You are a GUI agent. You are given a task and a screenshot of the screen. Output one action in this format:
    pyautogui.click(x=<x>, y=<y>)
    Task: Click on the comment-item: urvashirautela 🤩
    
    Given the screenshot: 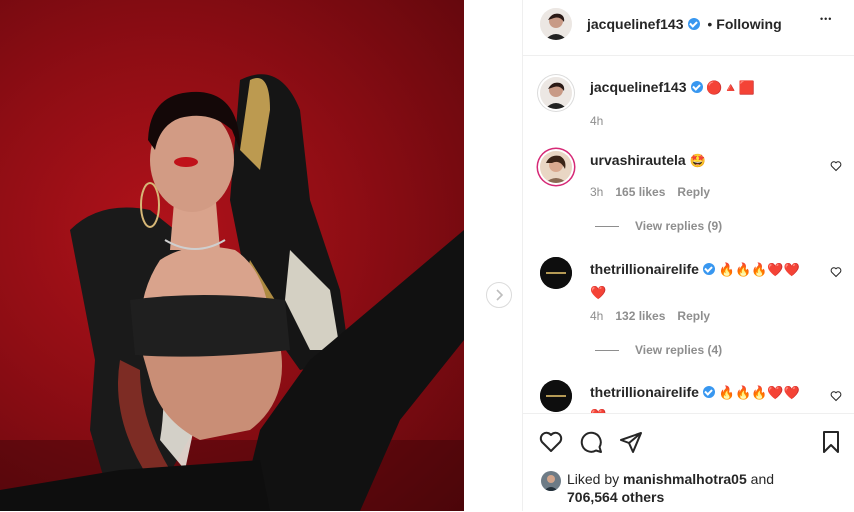 What is the action you would take?
    pyautogui.click(x=648, y=160)
    